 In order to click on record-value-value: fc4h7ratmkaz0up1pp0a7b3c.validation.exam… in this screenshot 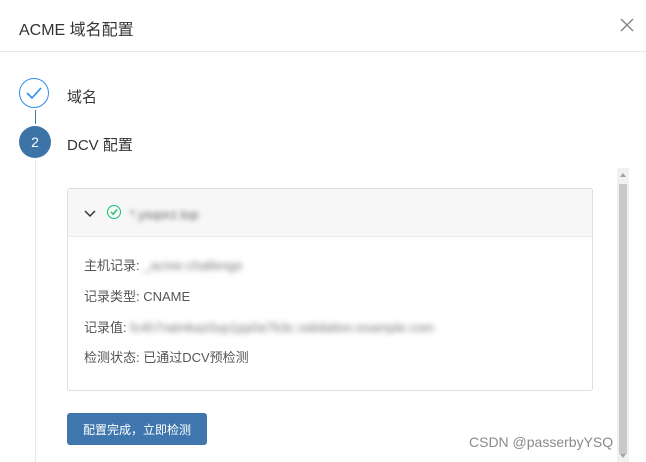, I will do `click(282, 327)`.